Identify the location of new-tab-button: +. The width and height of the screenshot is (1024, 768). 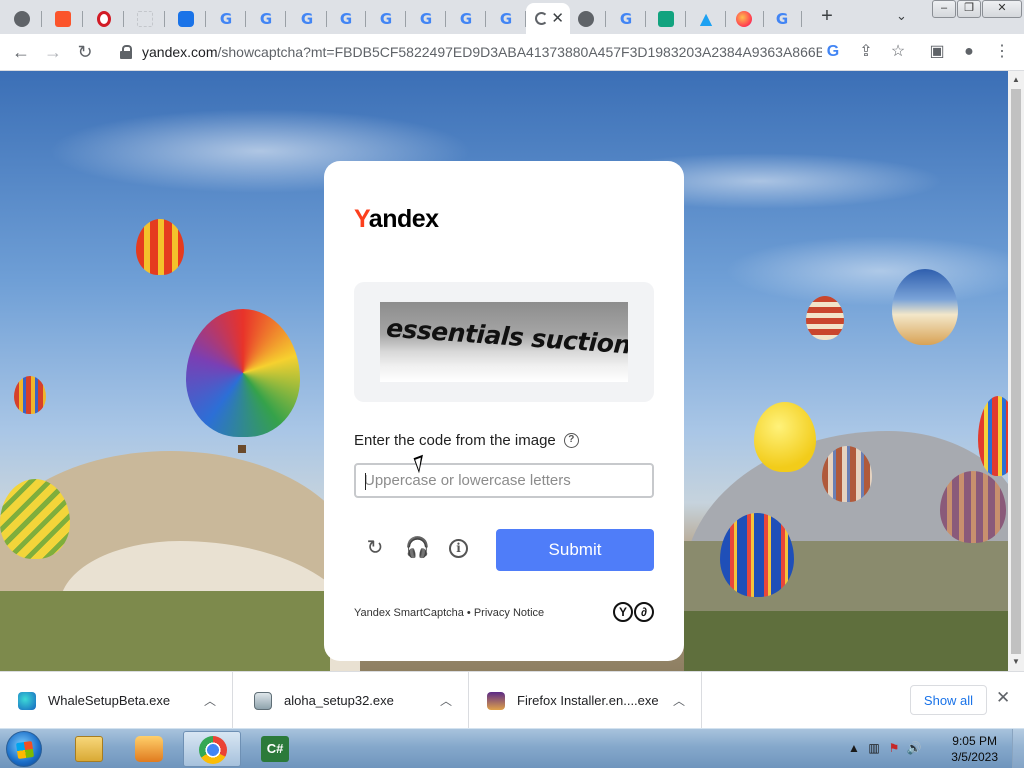
(827, 17).